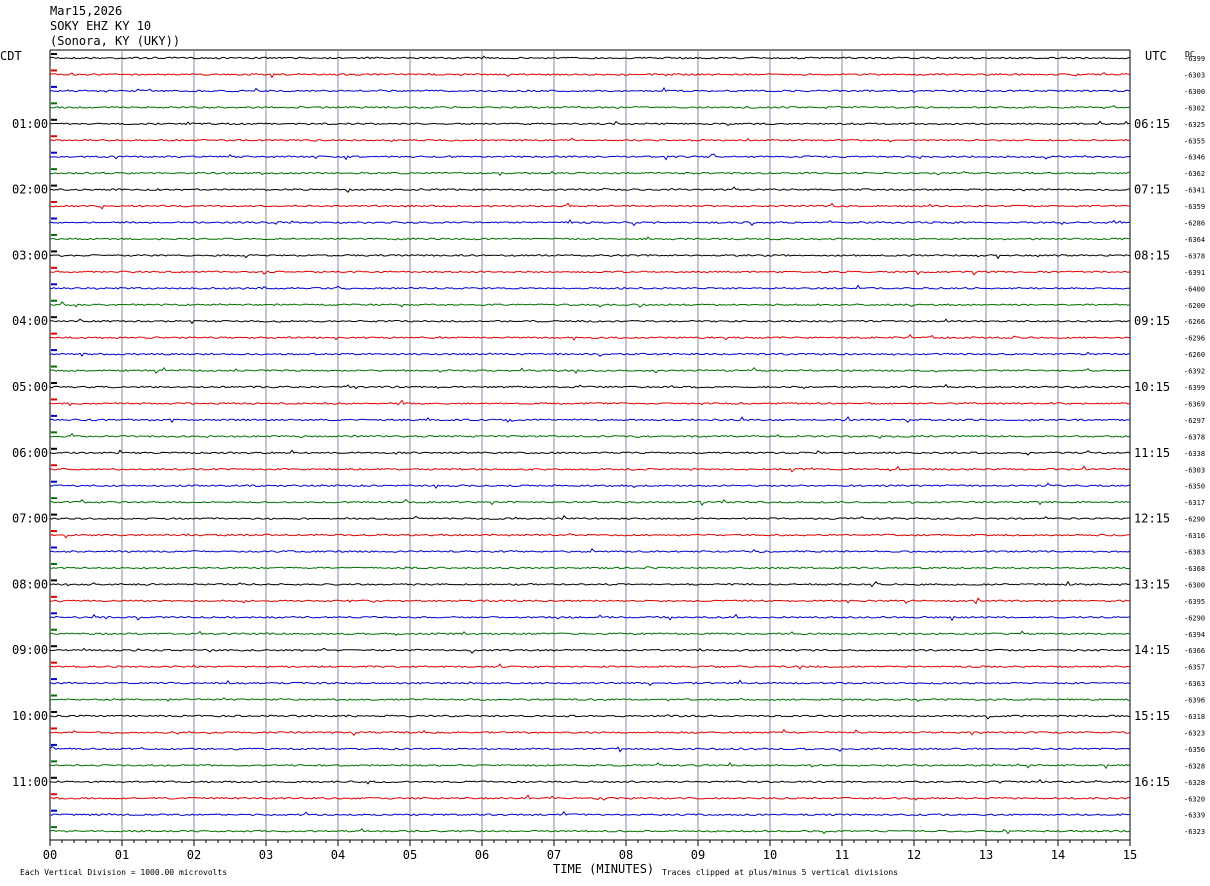 The width and height of the screenshot is (1210, 886). What do you see at coordinates (1194, 256) in the screenshot?
I see `dc-offset-label: -6378` at bounding box center [1194, 256].